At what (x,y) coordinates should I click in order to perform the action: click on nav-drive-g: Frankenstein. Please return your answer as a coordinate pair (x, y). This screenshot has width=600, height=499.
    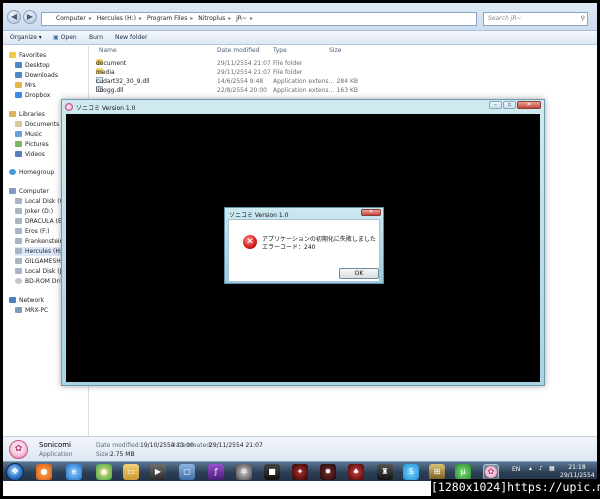
    Looking at the image, I should click on (39, 241).